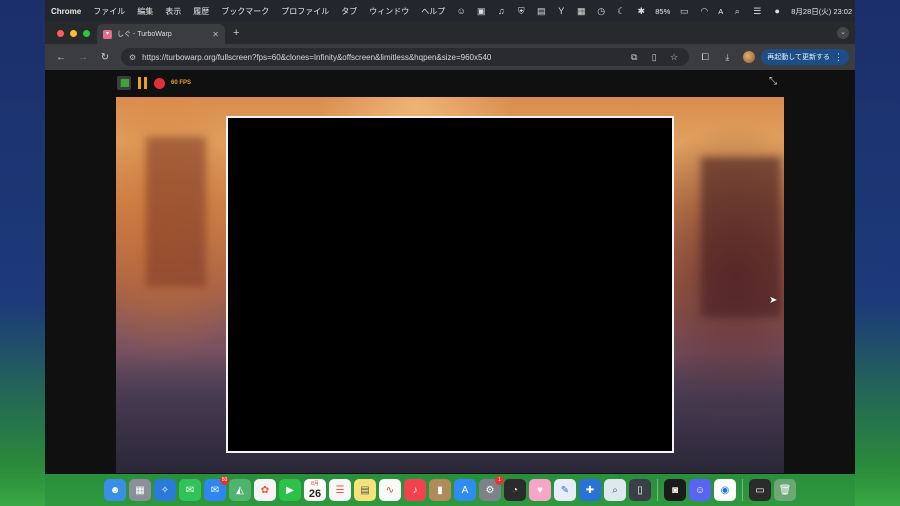 This screenshot has width=900, height=506. Describe the element at coordinates (176, 212) in the screenshot. I see `background-tower` at that location.